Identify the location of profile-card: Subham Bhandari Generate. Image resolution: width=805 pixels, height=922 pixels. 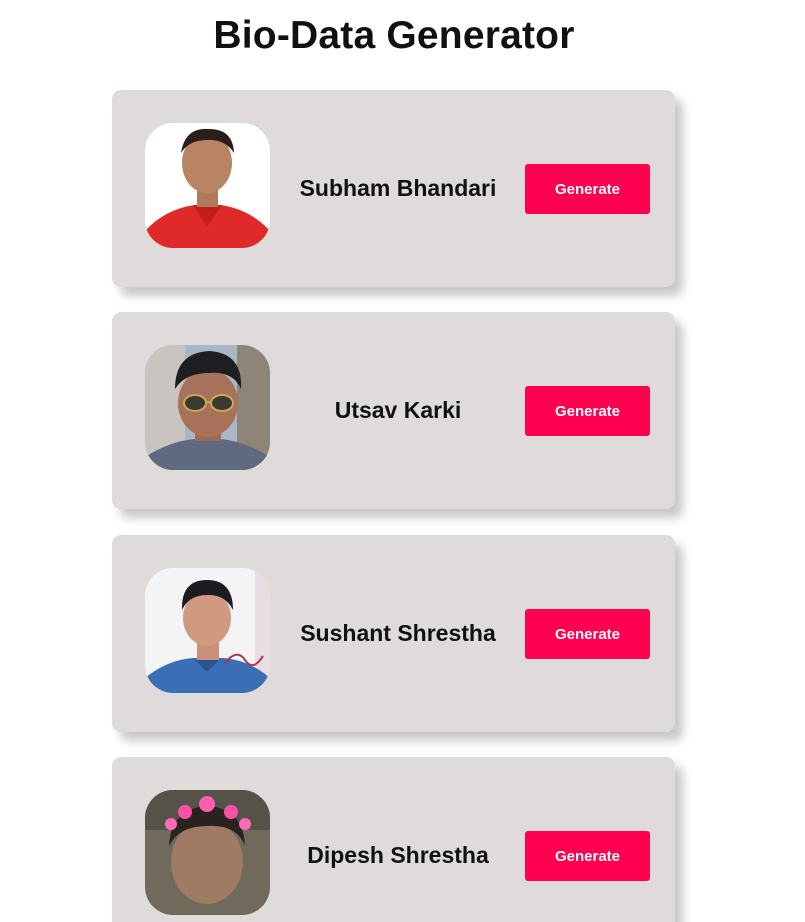
(393, 188).